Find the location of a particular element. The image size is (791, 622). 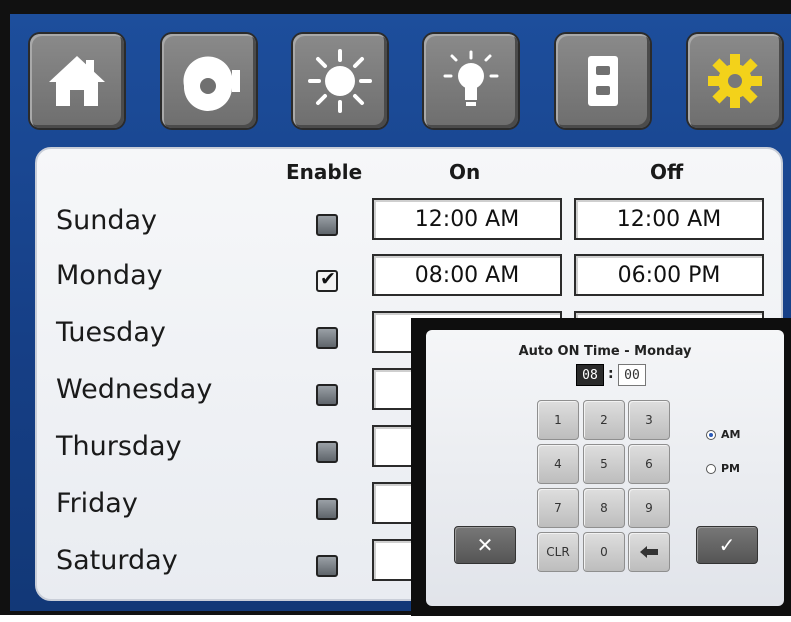

enable-checkbox-friday is located at coordinates (327, 509).